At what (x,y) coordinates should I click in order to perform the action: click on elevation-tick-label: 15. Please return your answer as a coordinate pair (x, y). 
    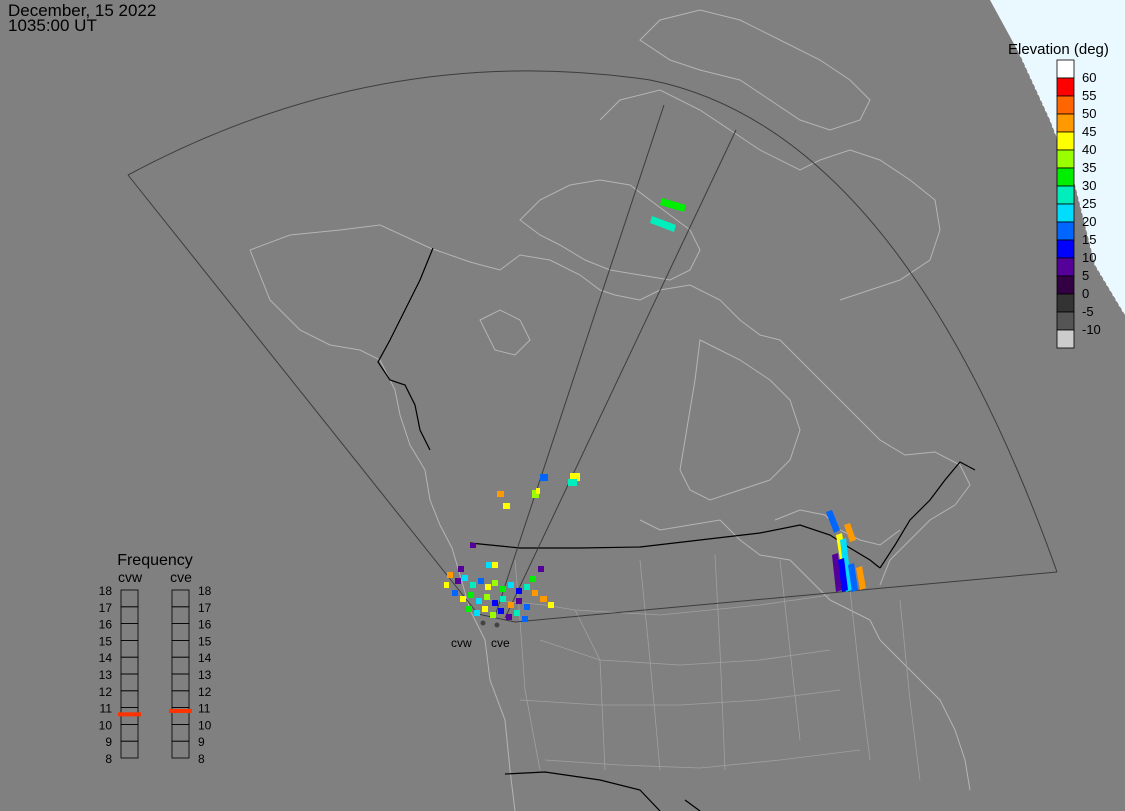
    Looking at the image, I should click on (1089, 239).